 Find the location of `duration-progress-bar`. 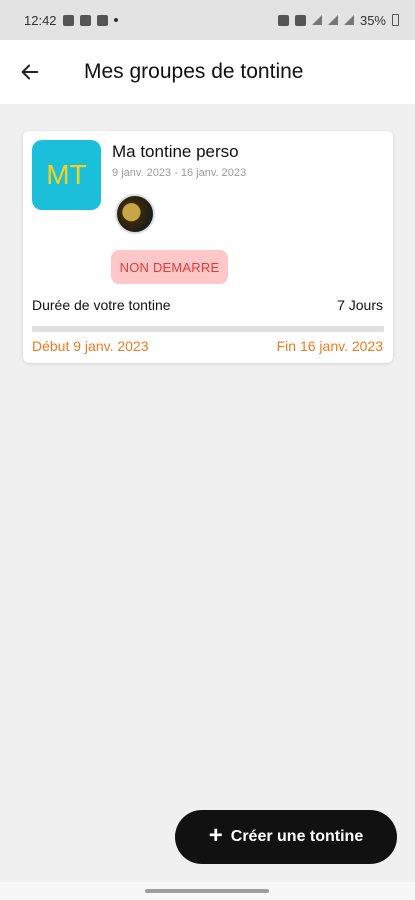

duration-progress-bar is located at coordinates (208, 329).